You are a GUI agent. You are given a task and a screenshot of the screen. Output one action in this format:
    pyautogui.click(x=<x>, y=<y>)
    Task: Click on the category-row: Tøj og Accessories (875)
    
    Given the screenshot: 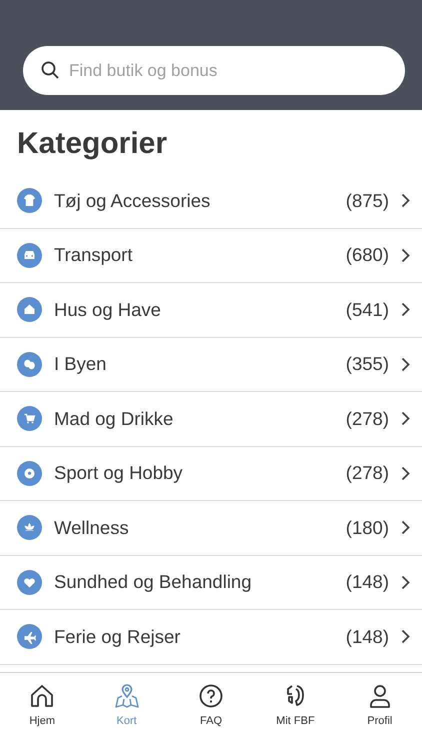 What is the action you would take?
    pyautogui.click(x=211, y=201)
    